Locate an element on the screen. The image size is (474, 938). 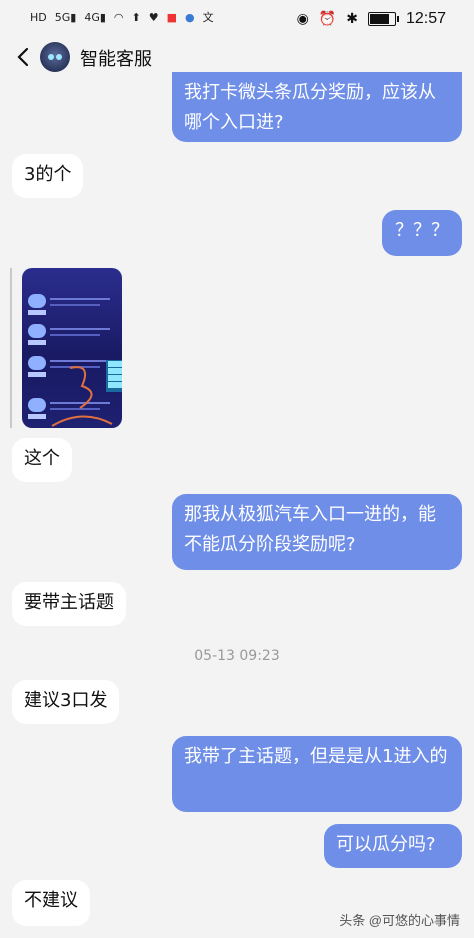
status-right: ◉ ⏰ ✱ 12:57 is located at coordinates (371, 19).